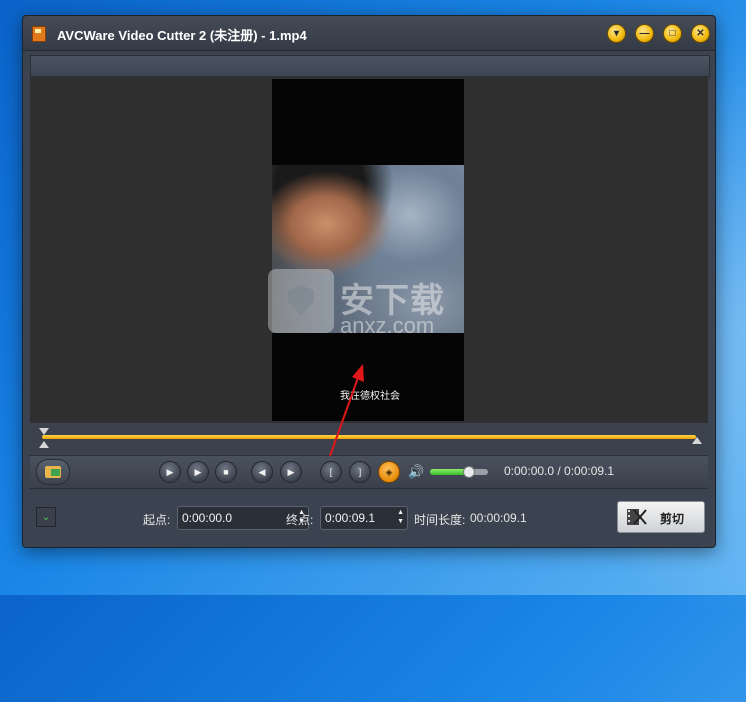 This screenshot has height=702, width=746. I want to click on toolbar-strip, so click(370, 66).